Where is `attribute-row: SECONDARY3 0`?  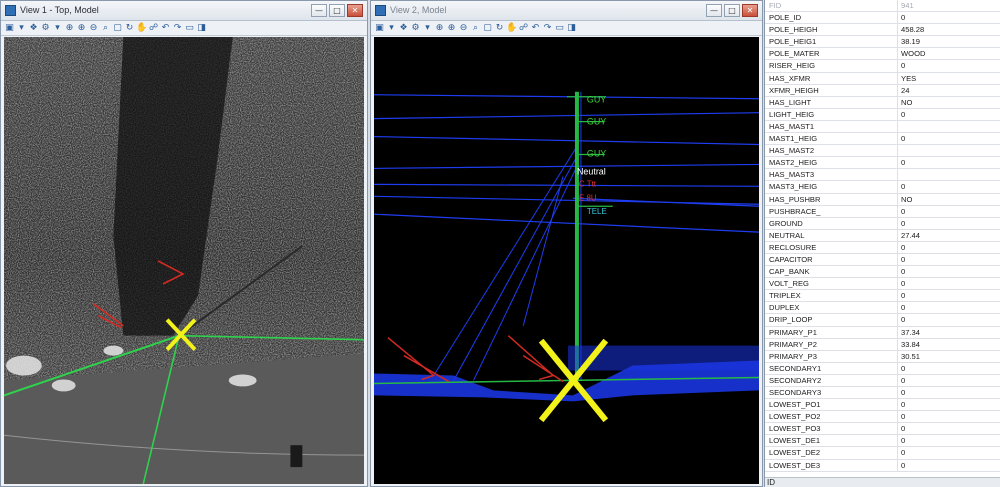 attribute-row: SECONDARY3 0 is located at coordinates (882, 393).